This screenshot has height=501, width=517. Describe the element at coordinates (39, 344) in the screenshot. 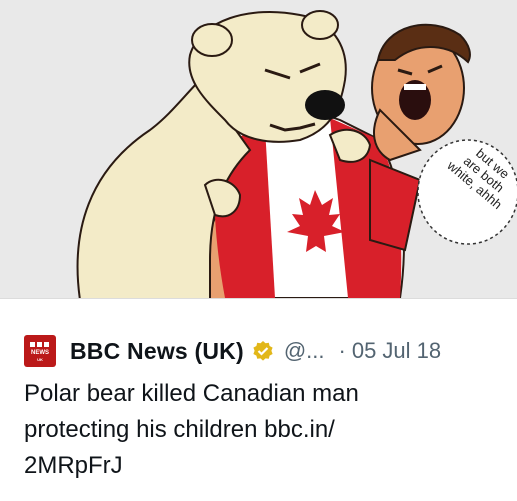

I see `bbc-logo-icon` at that location.